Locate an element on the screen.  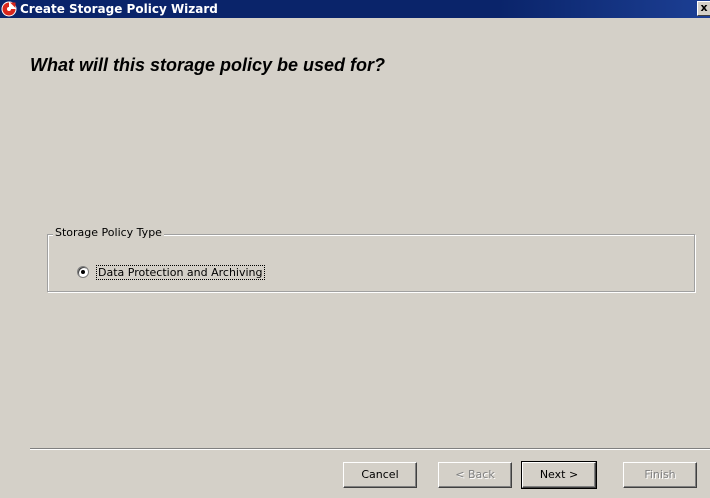
finish-button: Finish is located at coordinates (660, 475).